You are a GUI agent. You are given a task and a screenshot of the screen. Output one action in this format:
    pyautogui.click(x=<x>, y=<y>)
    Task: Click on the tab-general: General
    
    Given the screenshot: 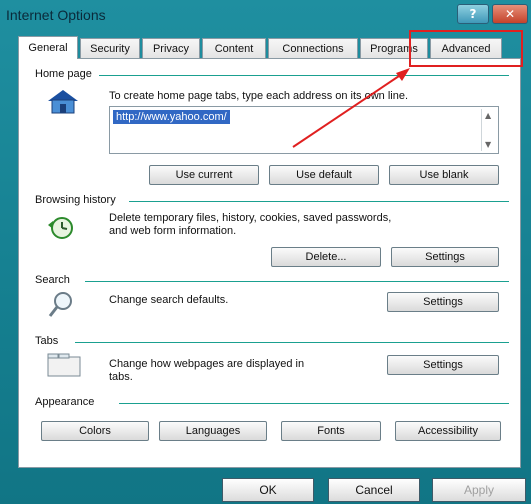 What is the action you would take?
    pyautogui.click(x=48, y=47)
    